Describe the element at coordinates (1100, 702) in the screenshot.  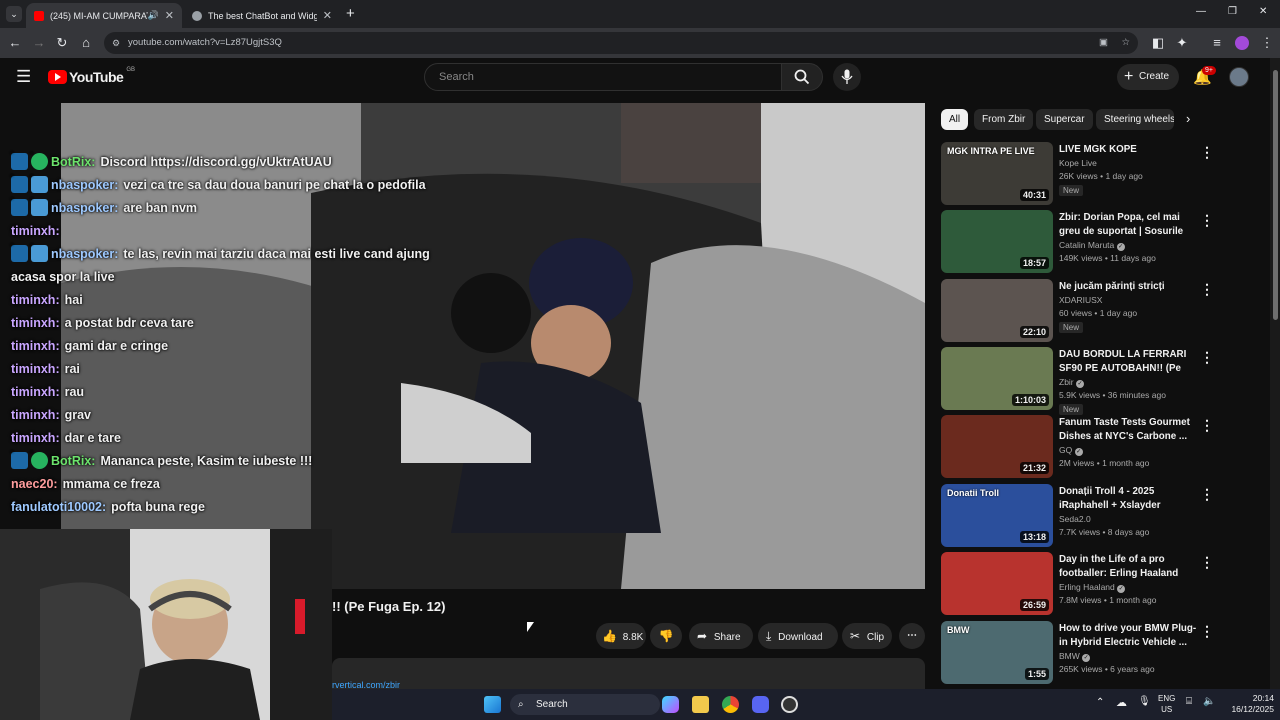
I see `tray-chevron-icon: ⌃` at that location.